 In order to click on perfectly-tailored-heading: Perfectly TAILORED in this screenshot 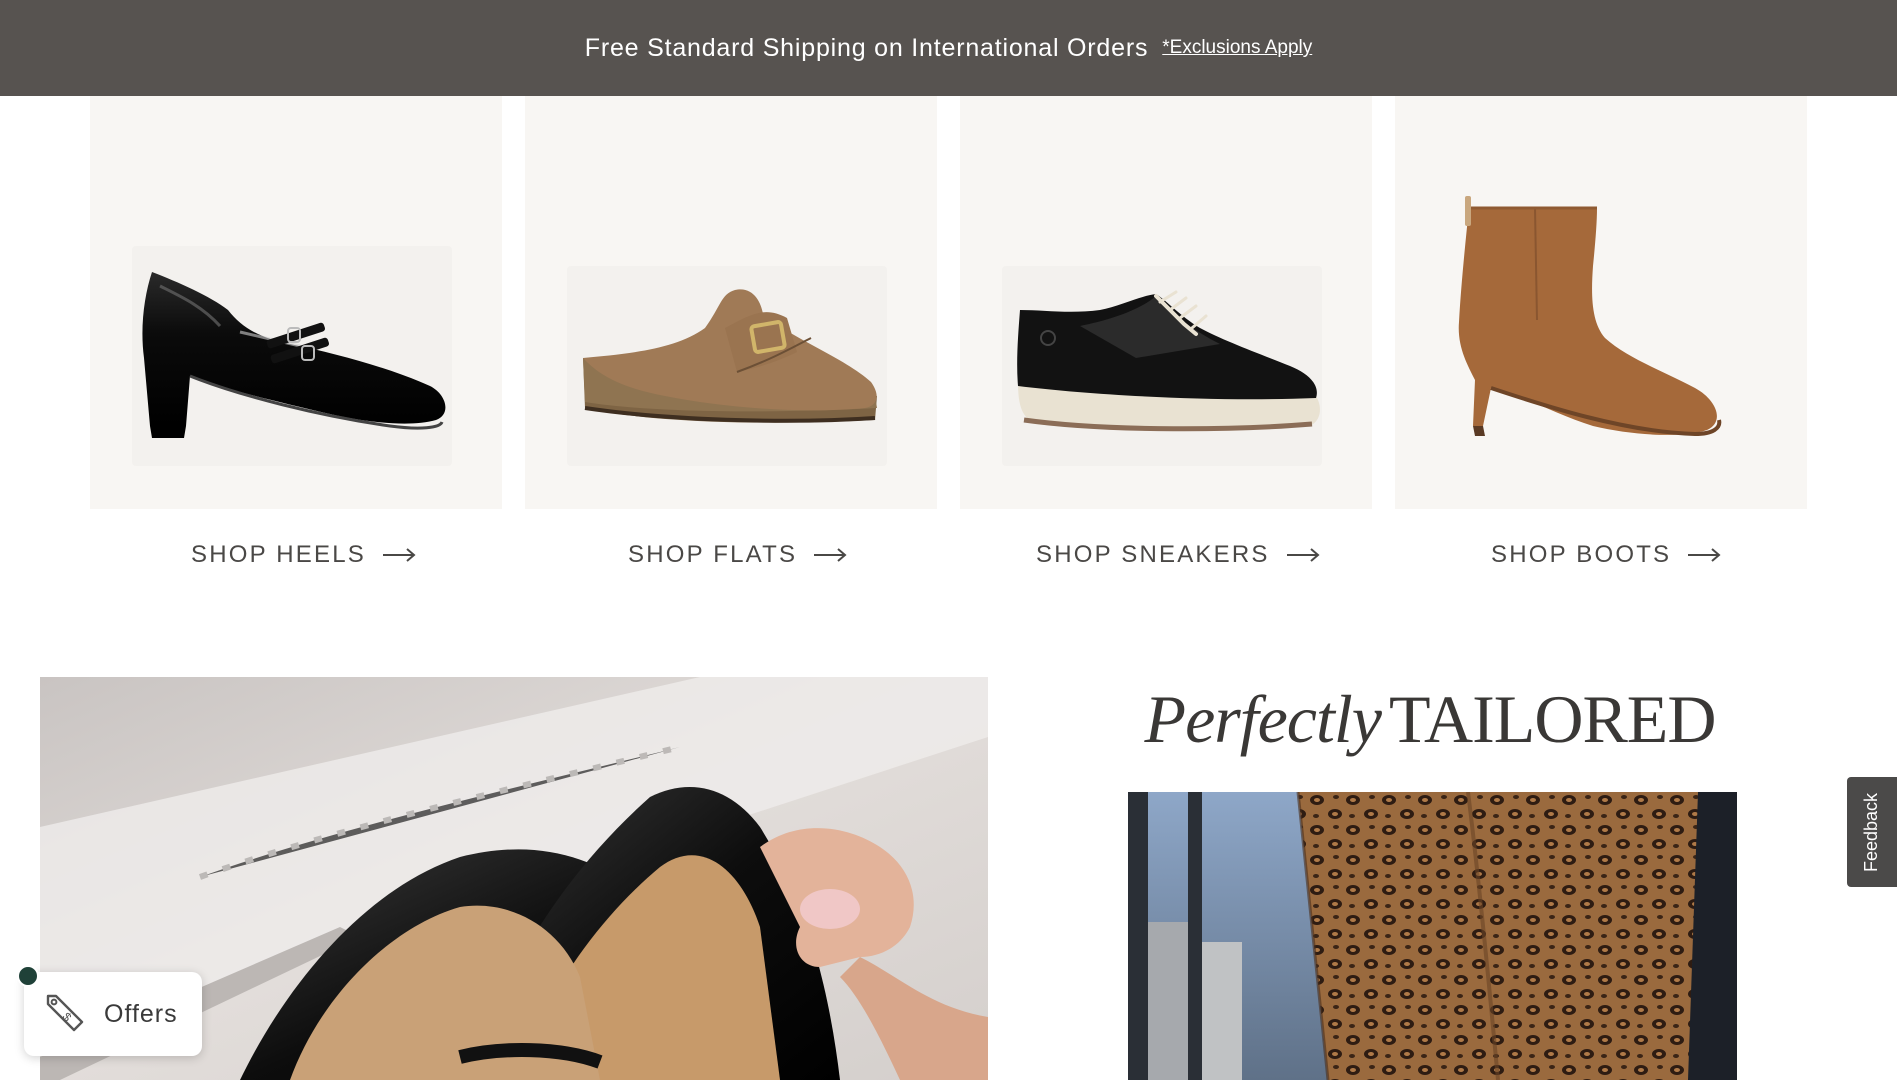, I will do `click(1430, 719)`.